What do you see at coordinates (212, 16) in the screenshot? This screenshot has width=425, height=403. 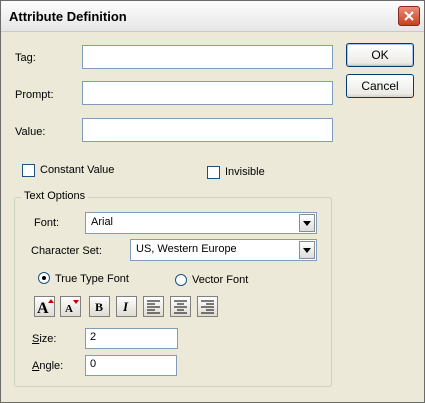 I see `title-bar: Attribute Definition` at bounding box center [212, 16].